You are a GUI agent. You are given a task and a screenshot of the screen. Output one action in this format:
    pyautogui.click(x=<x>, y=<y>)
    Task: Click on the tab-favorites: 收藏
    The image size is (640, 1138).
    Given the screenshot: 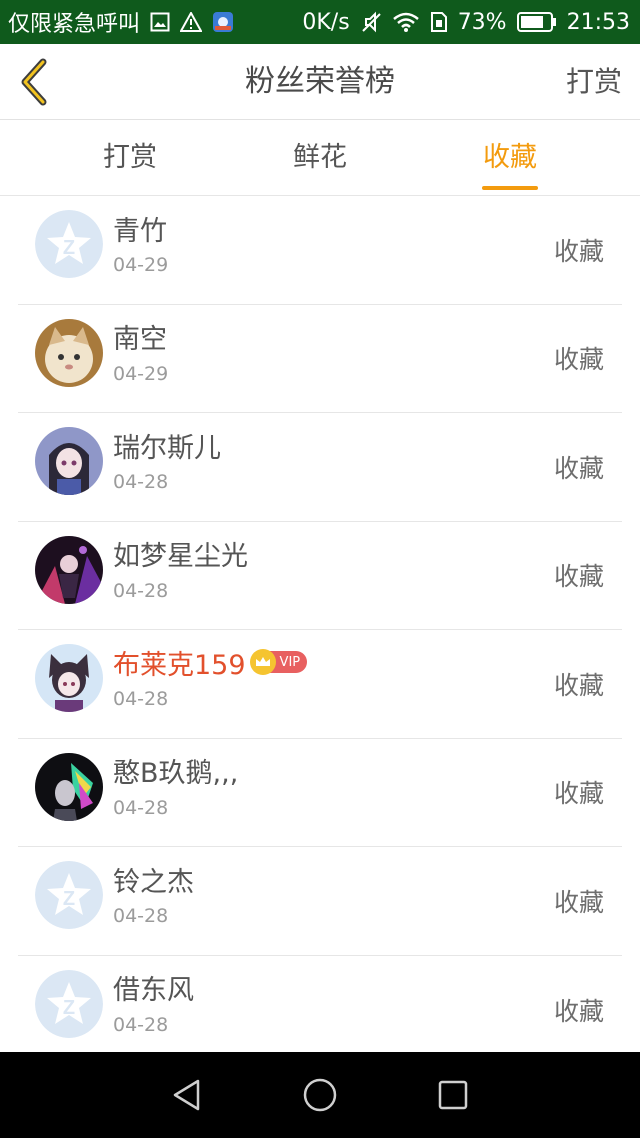 What is the action you would take?
    pyautogui.click(x=510, y=158)
    